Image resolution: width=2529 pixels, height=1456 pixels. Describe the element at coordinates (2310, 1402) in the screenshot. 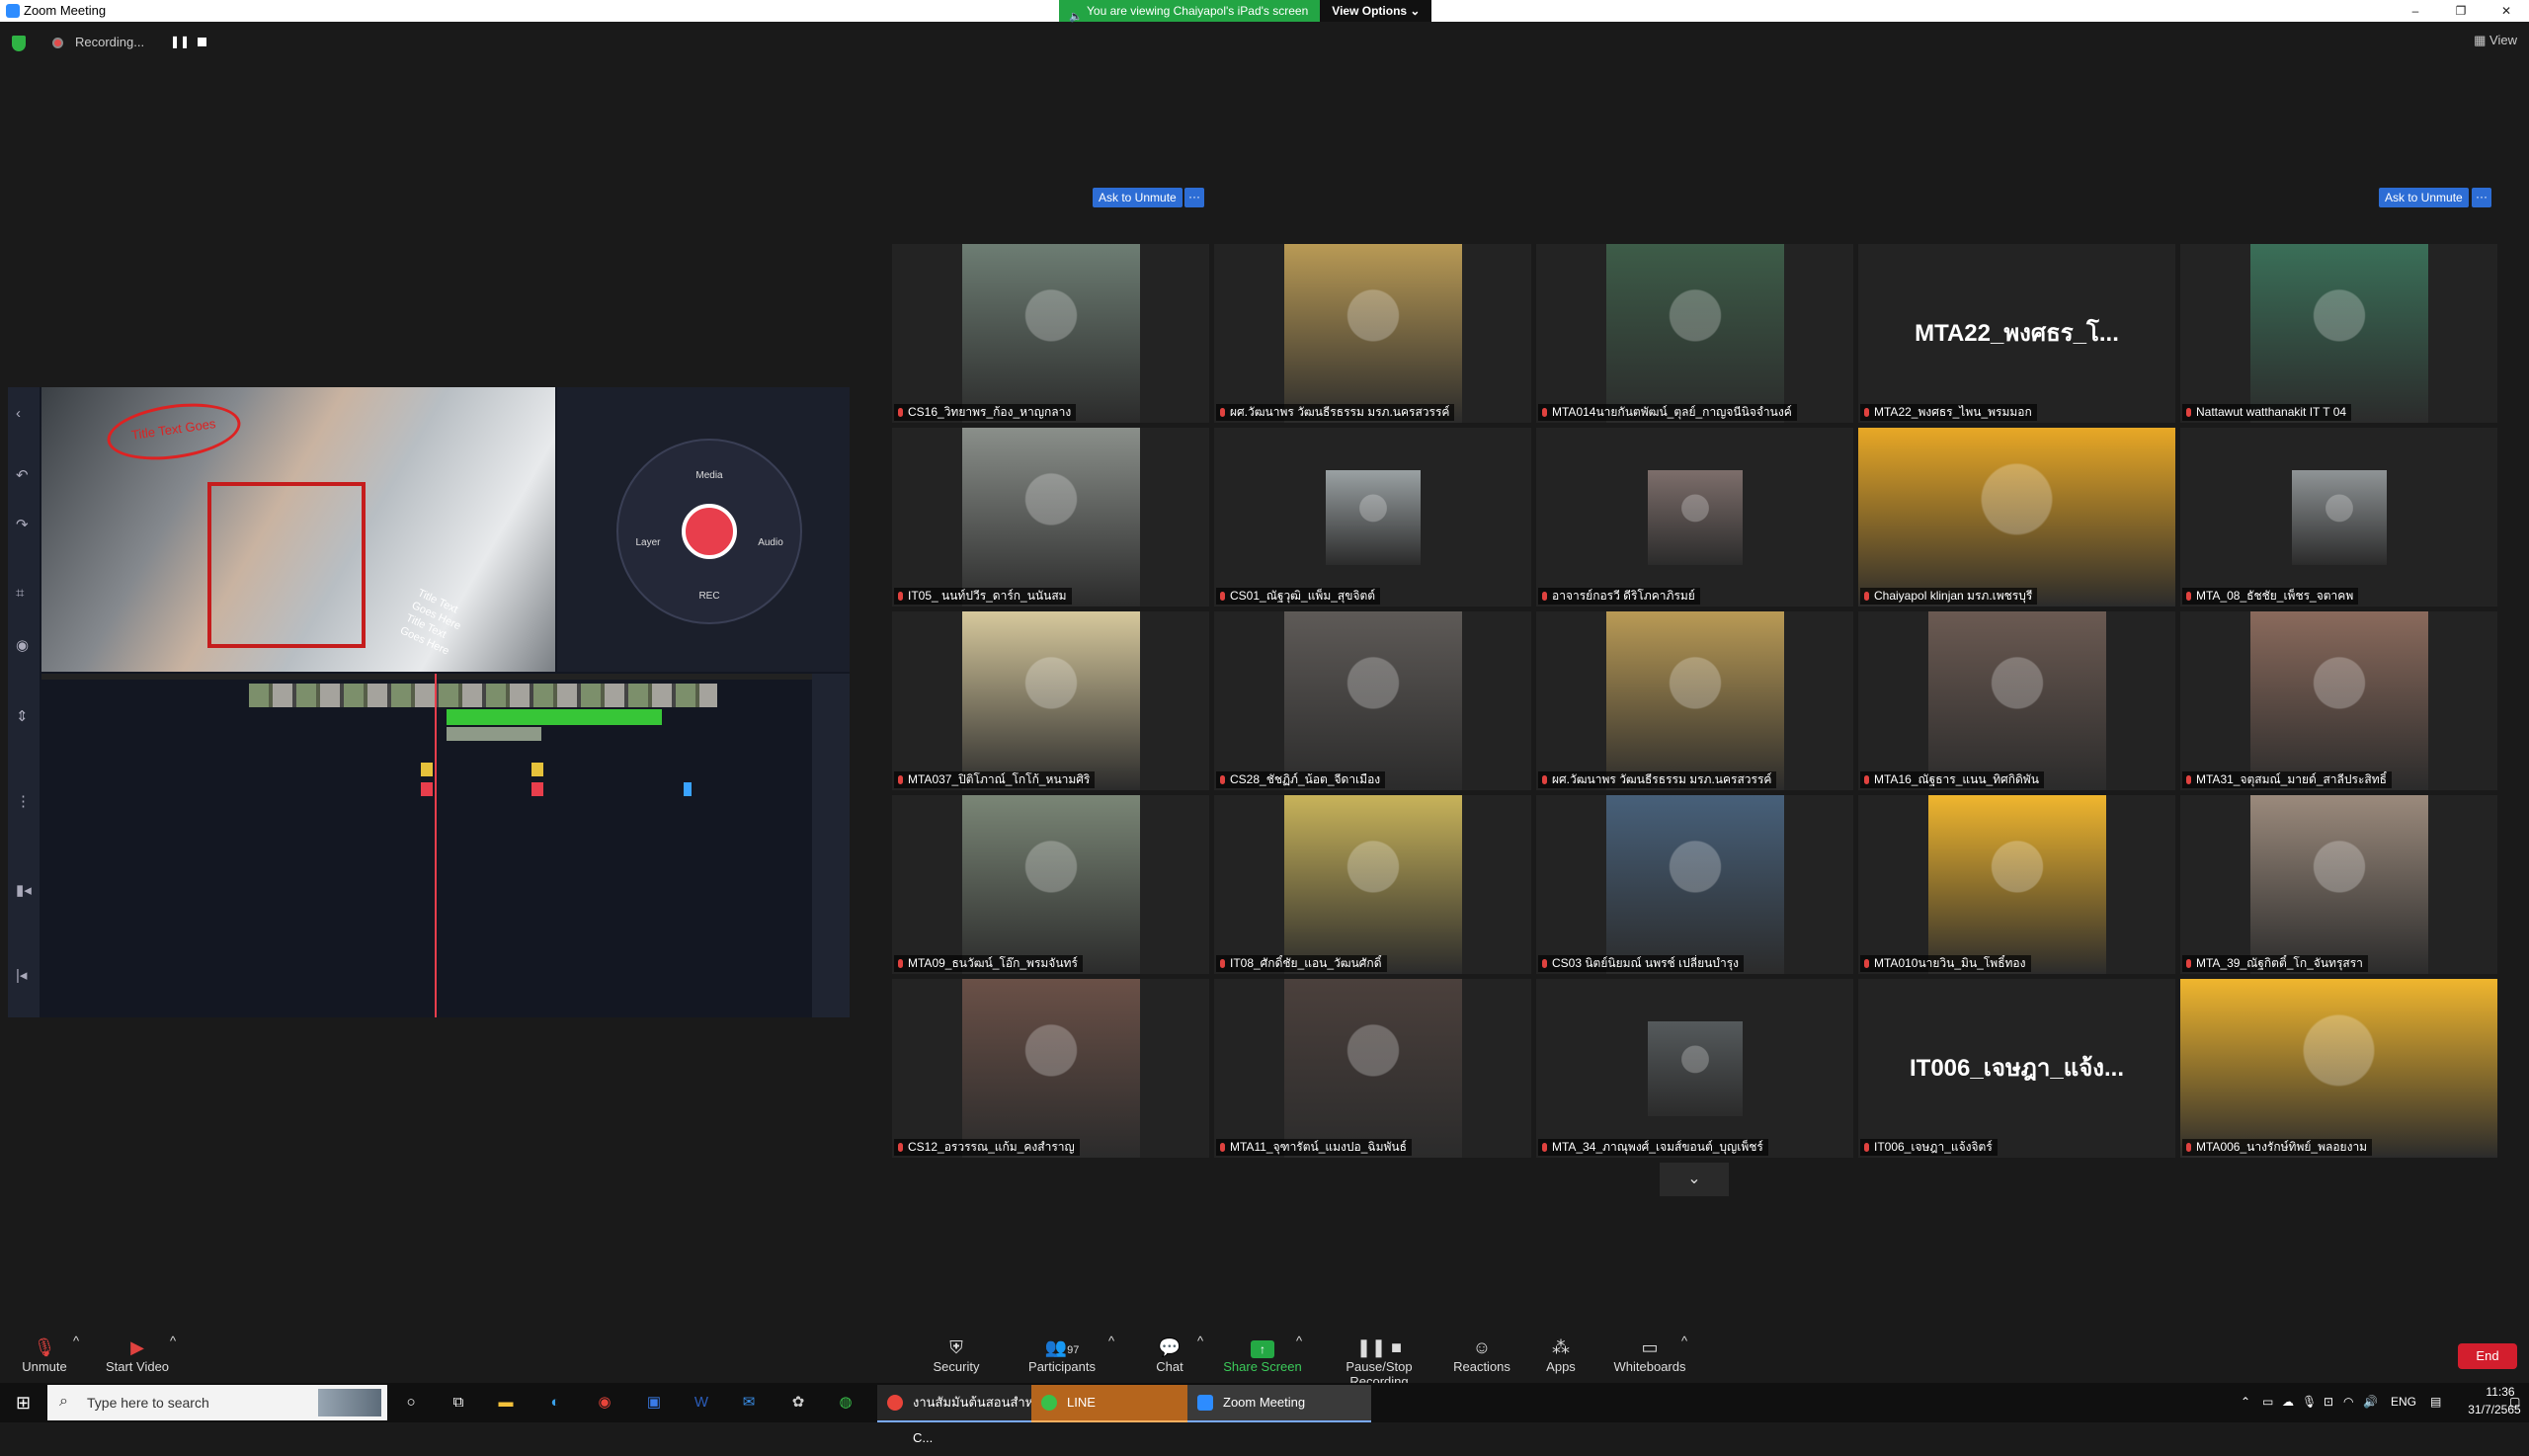

I see `microphone-tray-icon: 🎙` at that location.